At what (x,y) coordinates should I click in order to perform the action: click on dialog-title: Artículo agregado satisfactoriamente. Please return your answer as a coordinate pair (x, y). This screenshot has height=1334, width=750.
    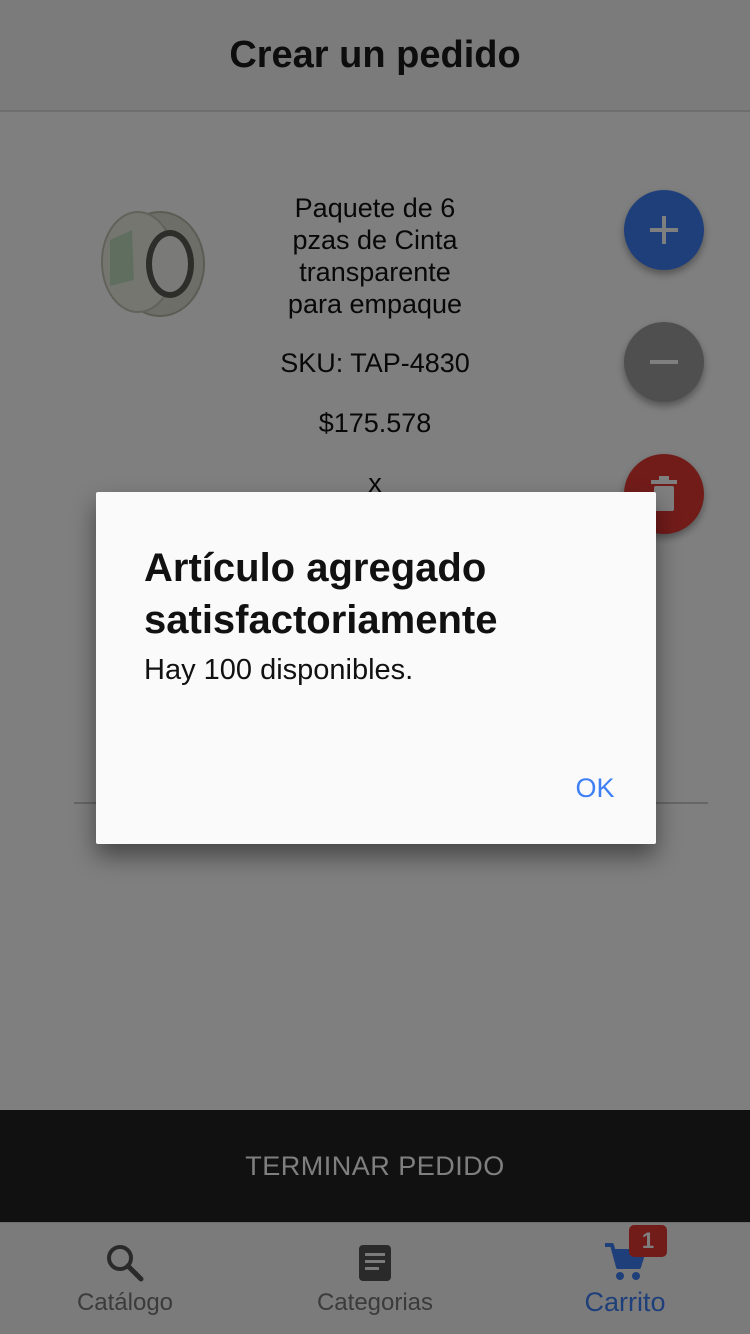
    Looking at the image, I should click on (321, 594).